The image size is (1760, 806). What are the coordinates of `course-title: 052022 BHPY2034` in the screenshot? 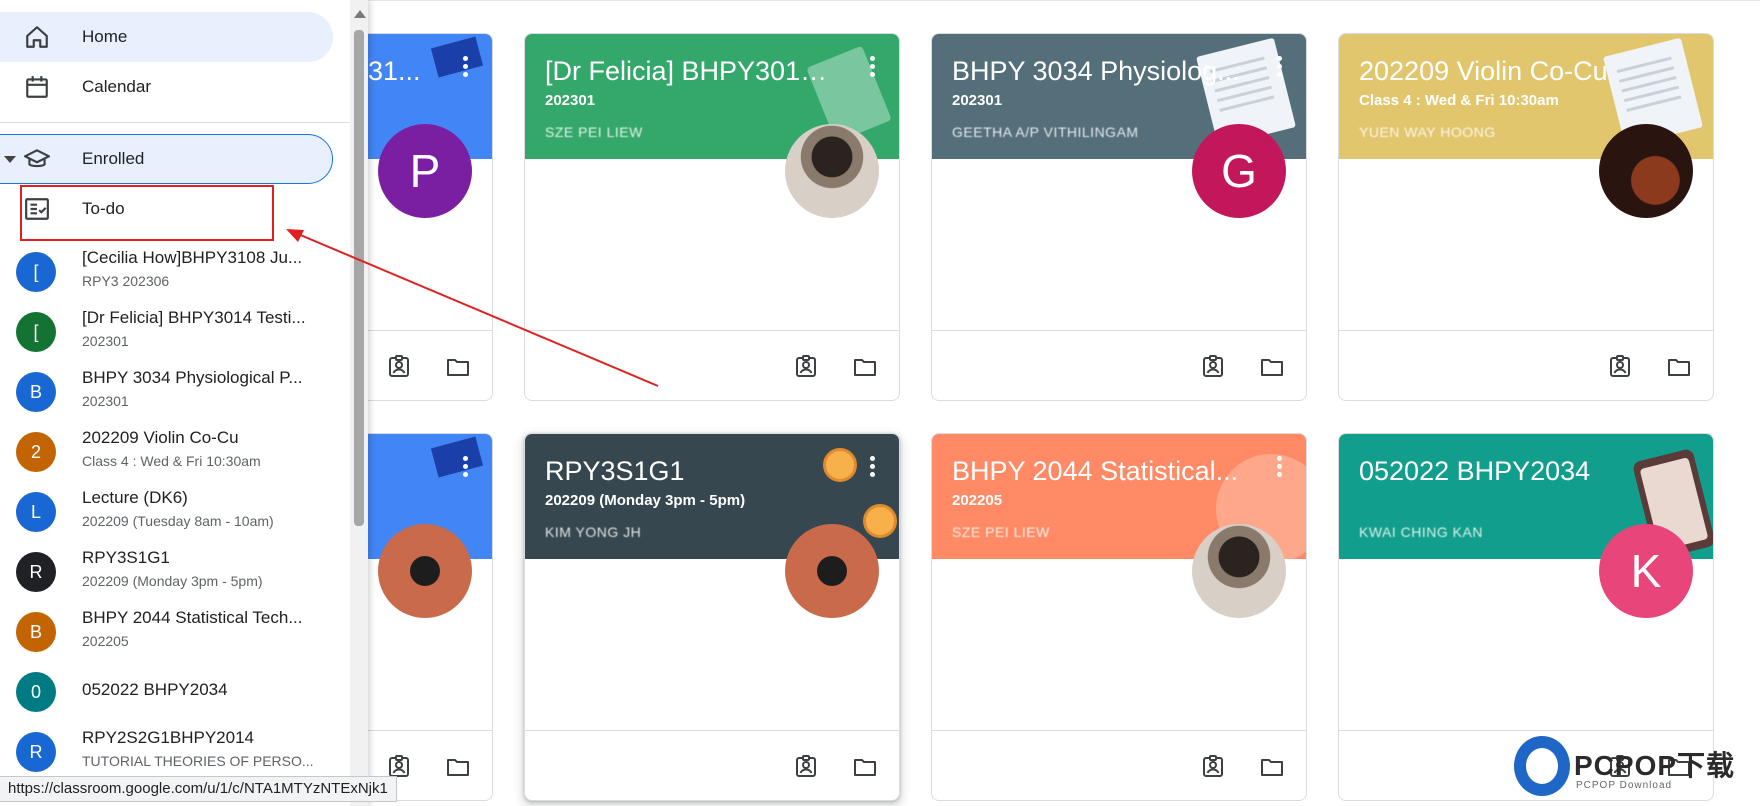 It's located at (1504, 471).